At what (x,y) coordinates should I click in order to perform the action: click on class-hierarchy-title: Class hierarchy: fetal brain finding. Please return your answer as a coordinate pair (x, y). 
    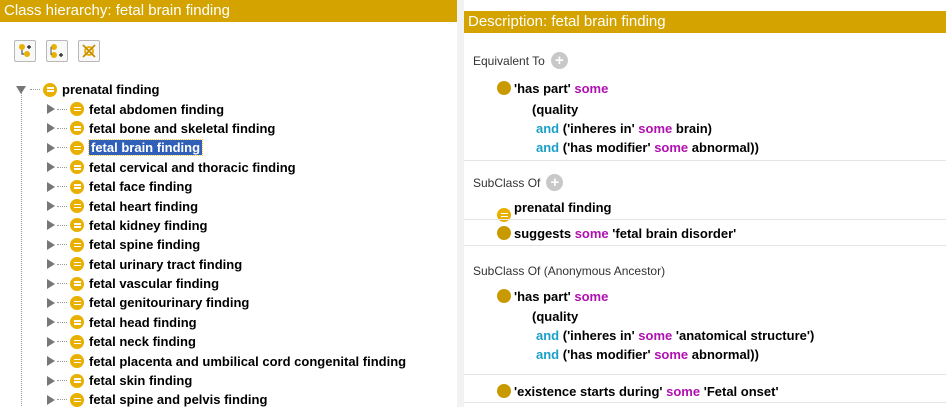
    Looking at the image, I should click on (228, 11).